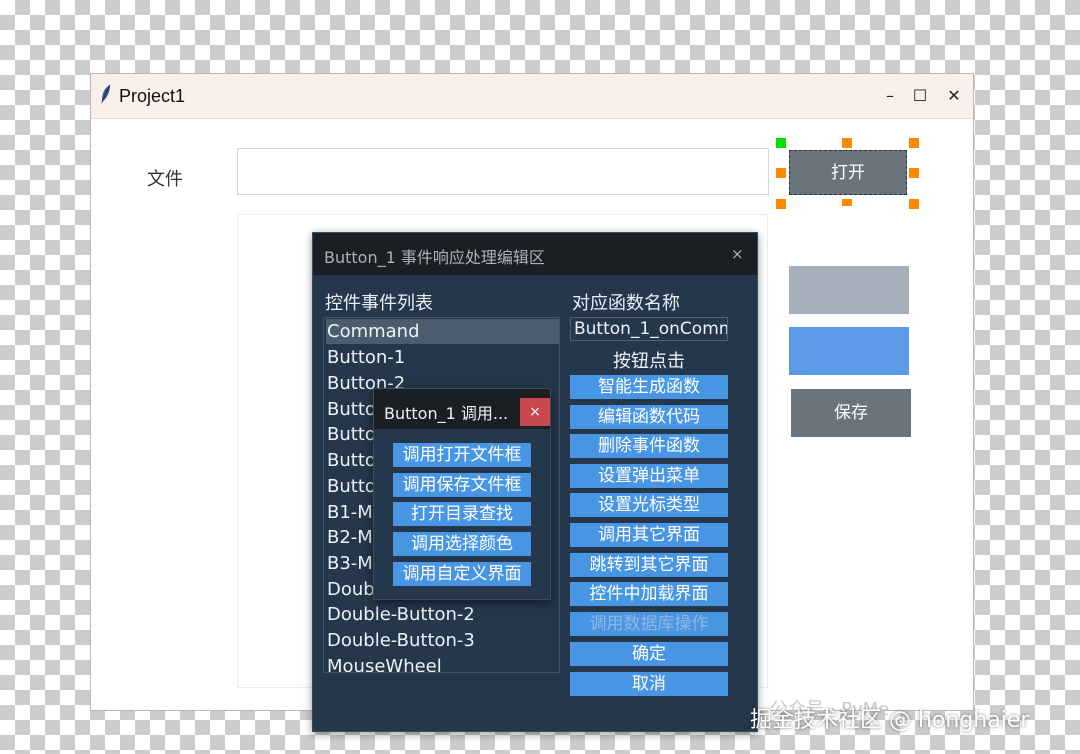 Image resolution: width=1080 pixels, height=754 pixels. I want to click on event-dialog-close-button: ×, so click(737, 254).